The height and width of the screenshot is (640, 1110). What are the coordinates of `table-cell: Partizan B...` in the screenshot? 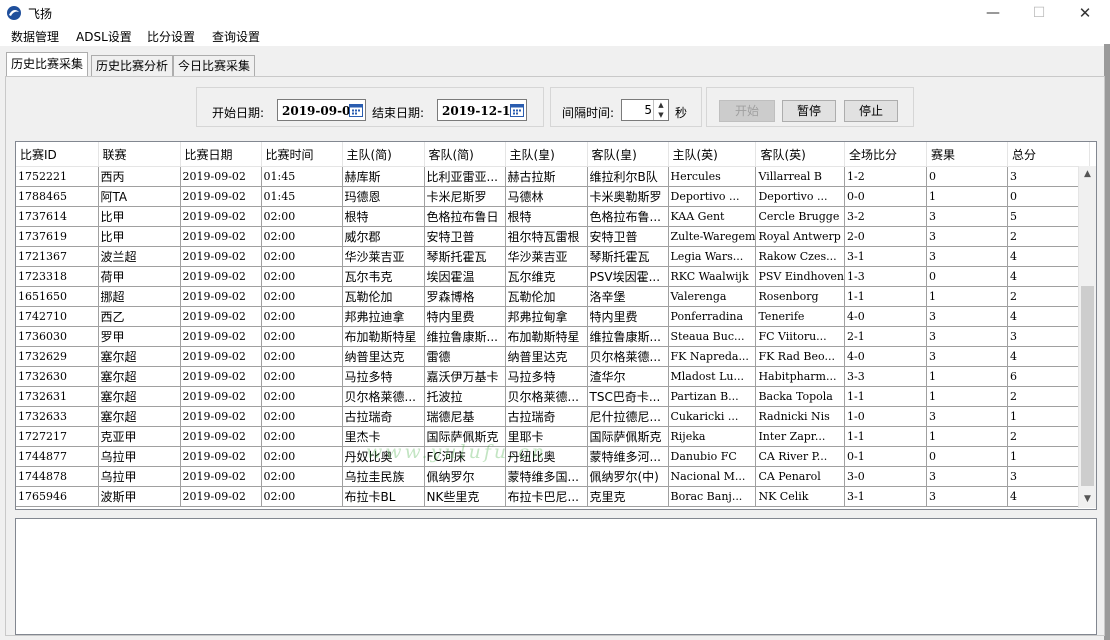 It's located at (712, 396).